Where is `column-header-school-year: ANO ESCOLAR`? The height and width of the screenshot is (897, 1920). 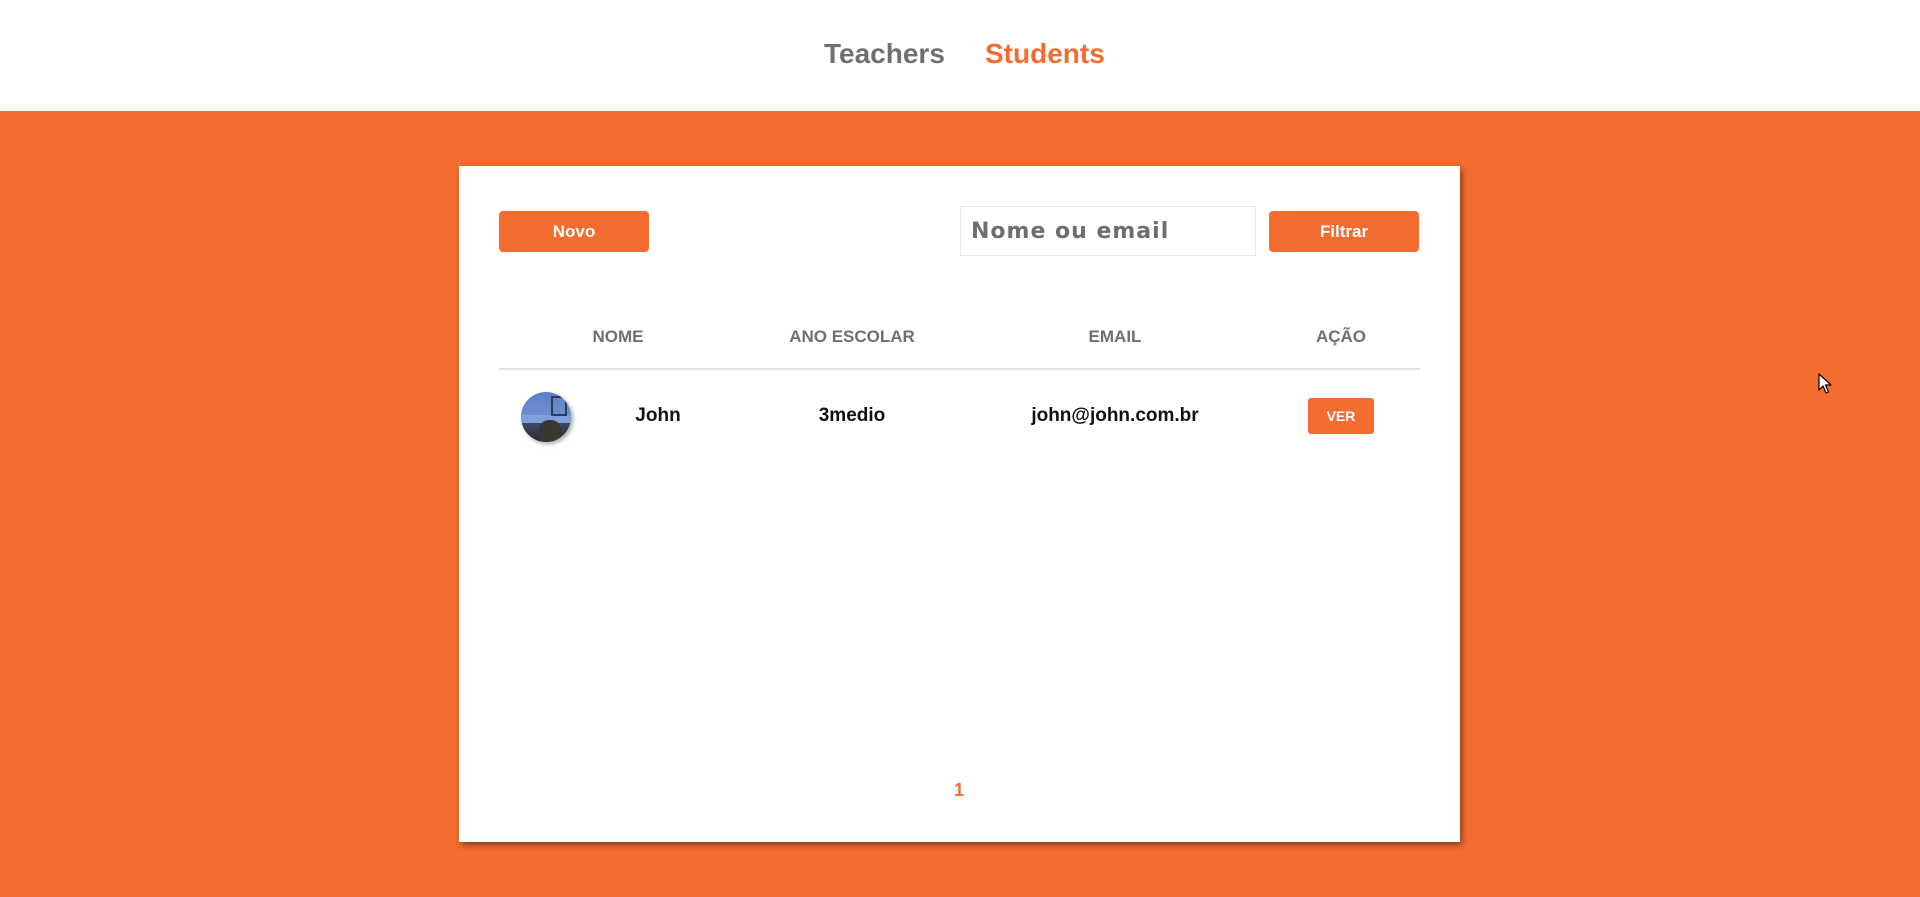
column-header-school-year: ANO ESCOLAR is located at coordinates (852, 336).